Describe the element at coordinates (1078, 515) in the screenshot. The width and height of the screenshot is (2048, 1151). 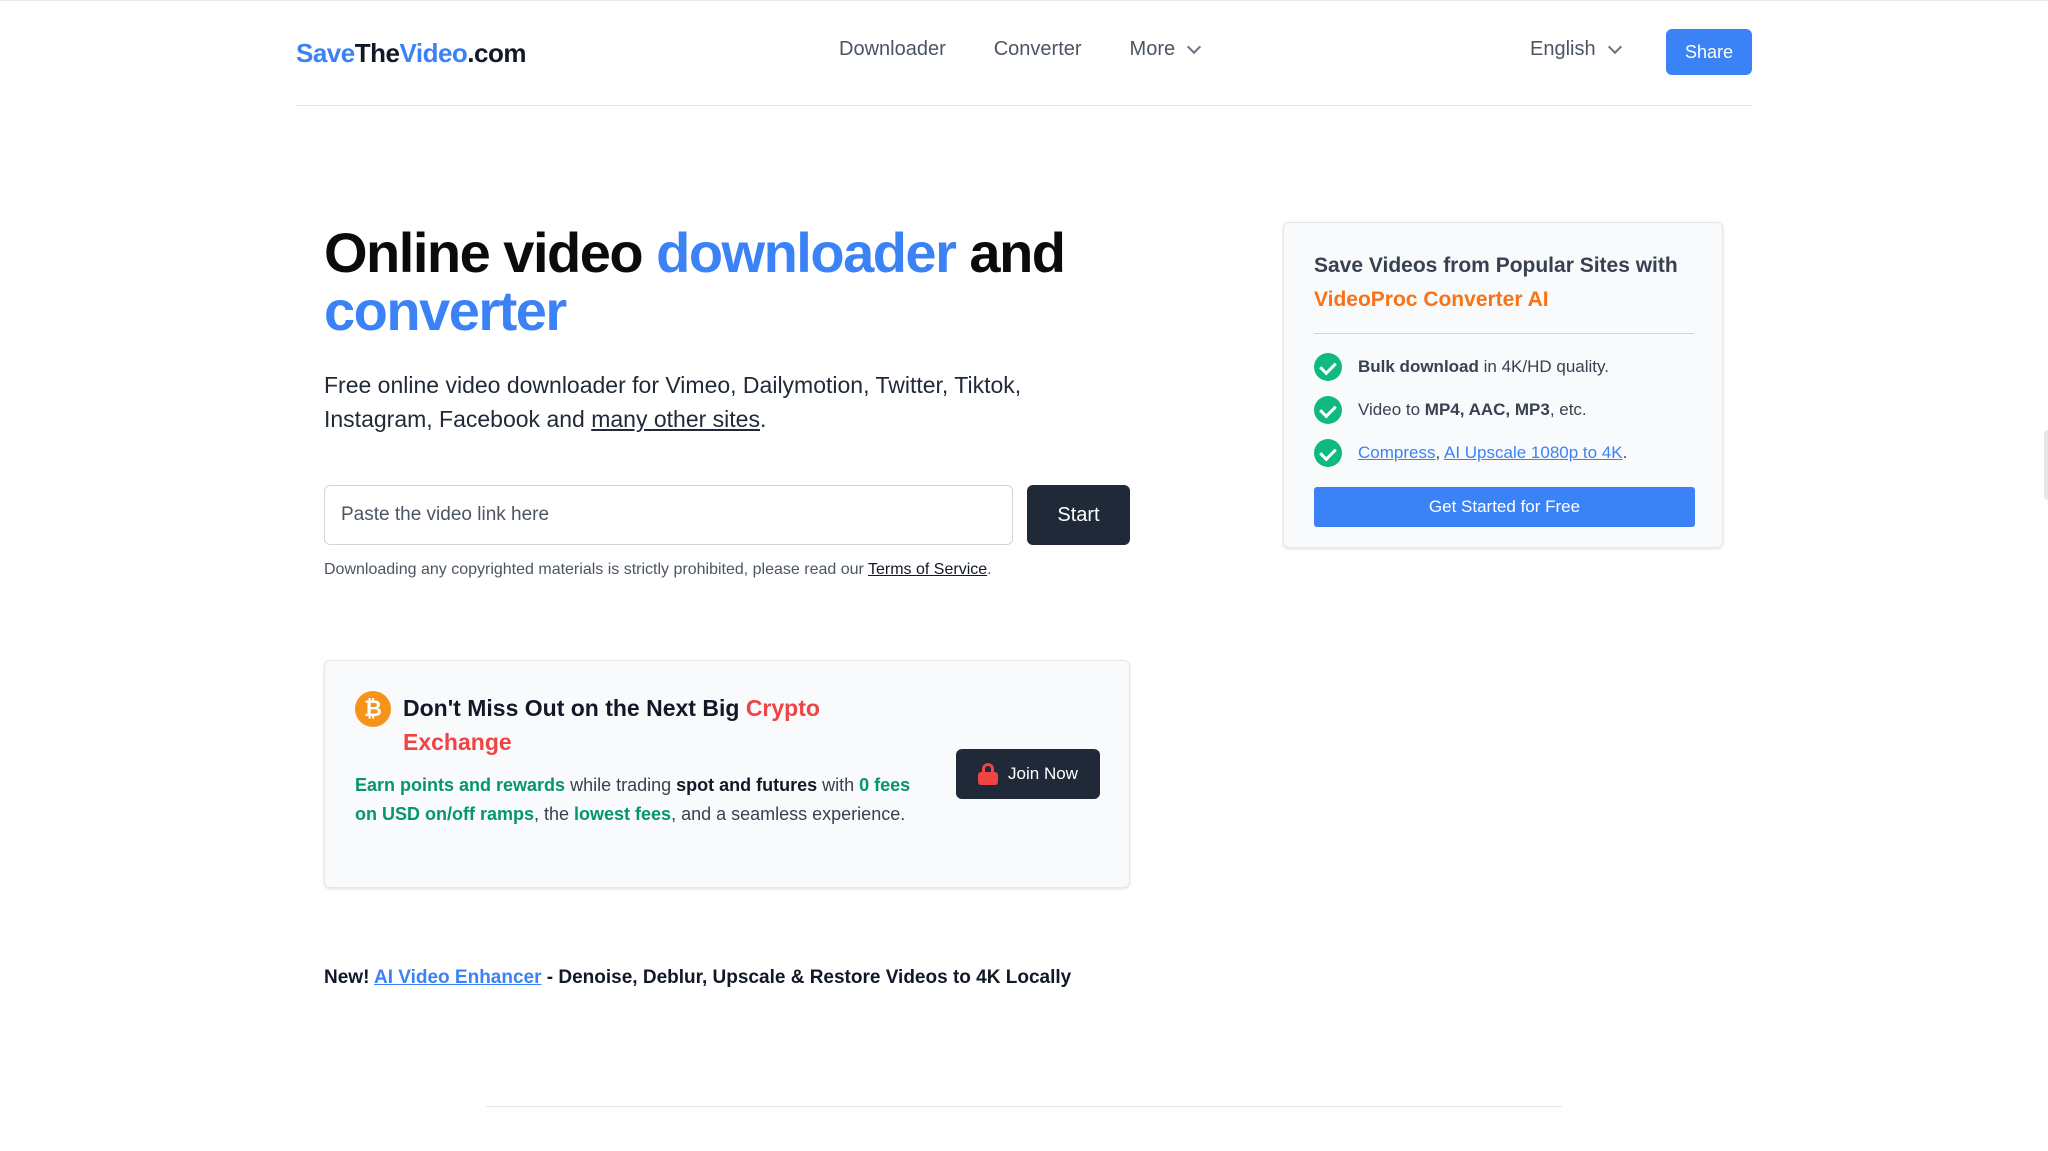
I see `start-button: Start` at that location.